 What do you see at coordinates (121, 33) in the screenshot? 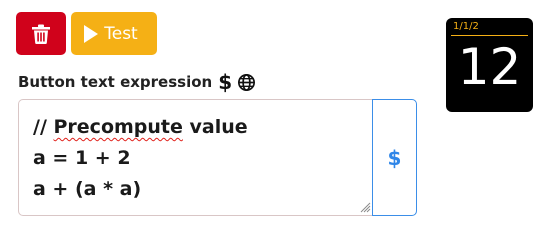
I see `test-button-label: Test` at bounding box center [121, 33].